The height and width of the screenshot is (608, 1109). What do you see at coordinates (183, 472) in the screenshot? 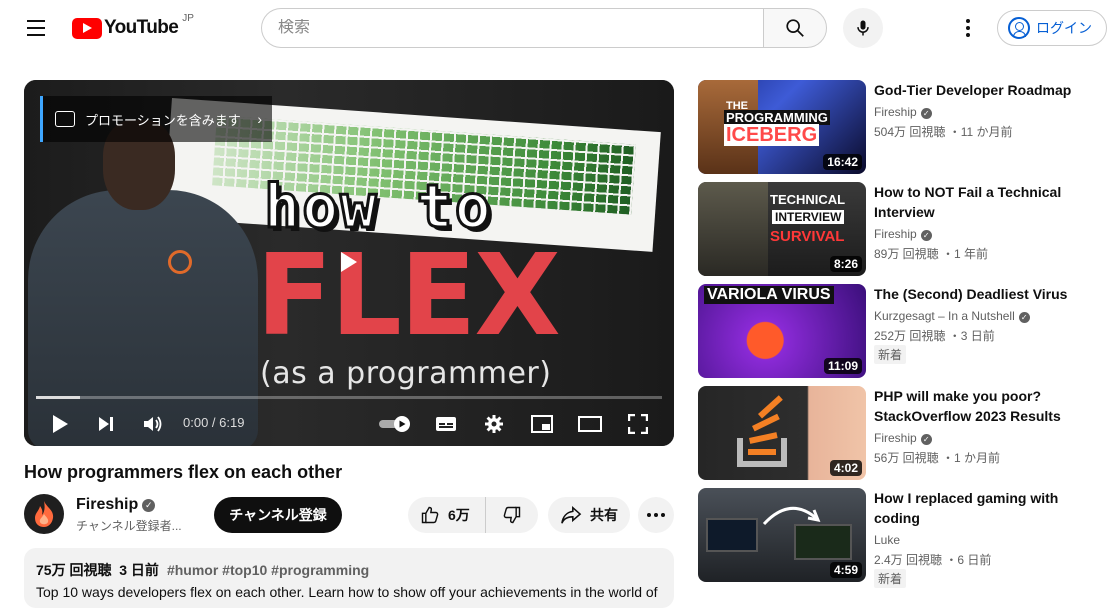
I see `video-title: How programmers flex on each other` at bounding box center [183, 472].